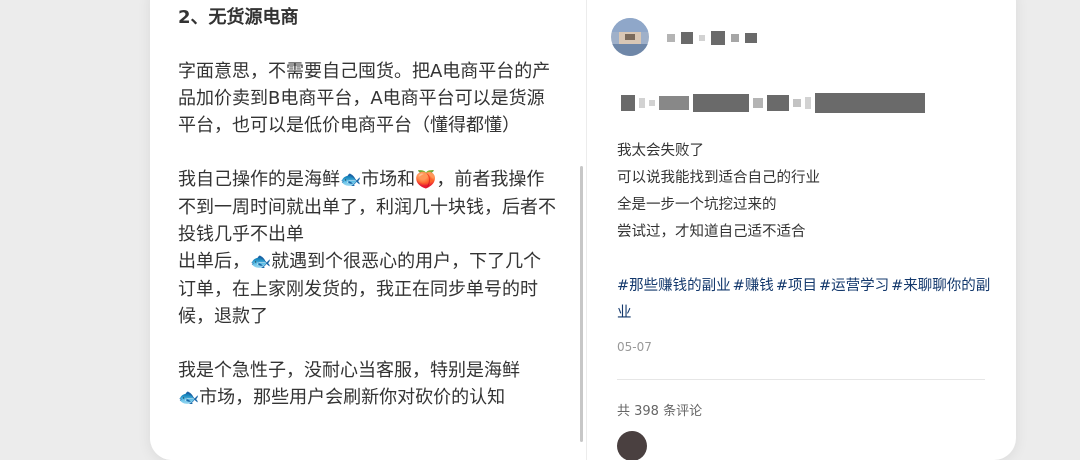 This screenshot has width=1080, height=460. I want to click on hashtag-link: #赚钱, so click(753, 286).